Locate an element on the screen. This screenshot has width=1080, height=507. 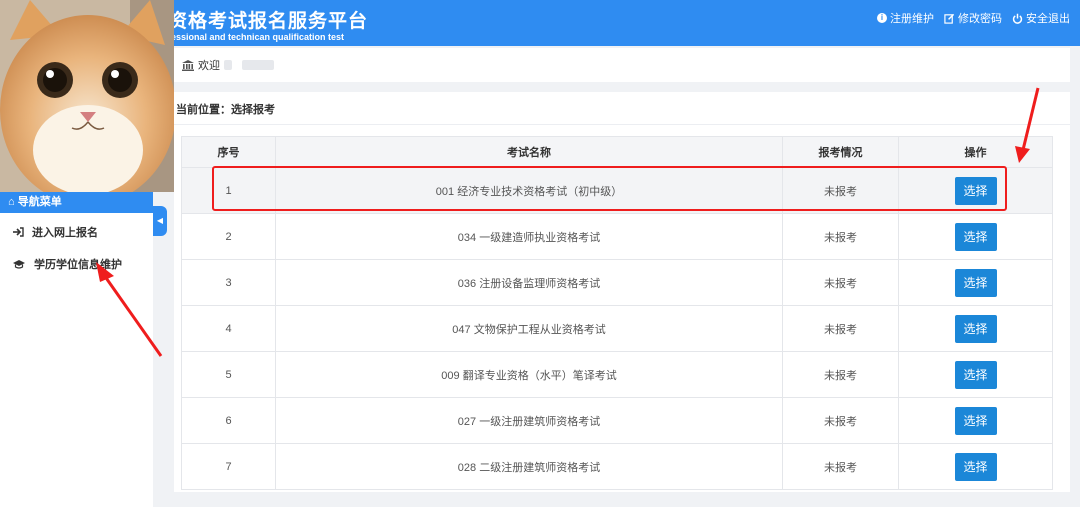
row-index: 3 is located at coordinates (228, 282).